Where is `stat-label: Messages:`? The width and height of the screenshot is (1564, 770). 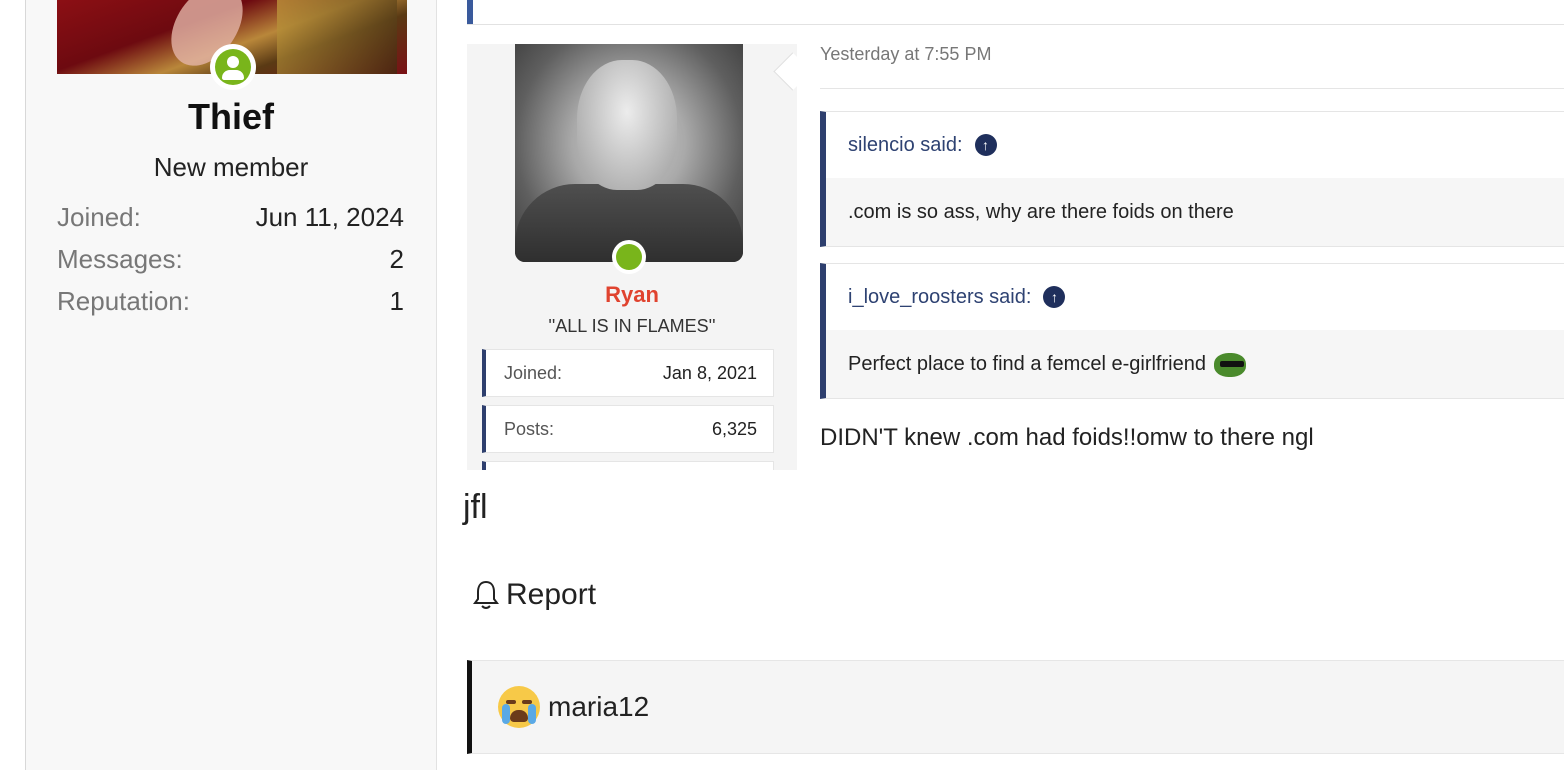
stat-label: Messages: is located at coordinates (120, 259).